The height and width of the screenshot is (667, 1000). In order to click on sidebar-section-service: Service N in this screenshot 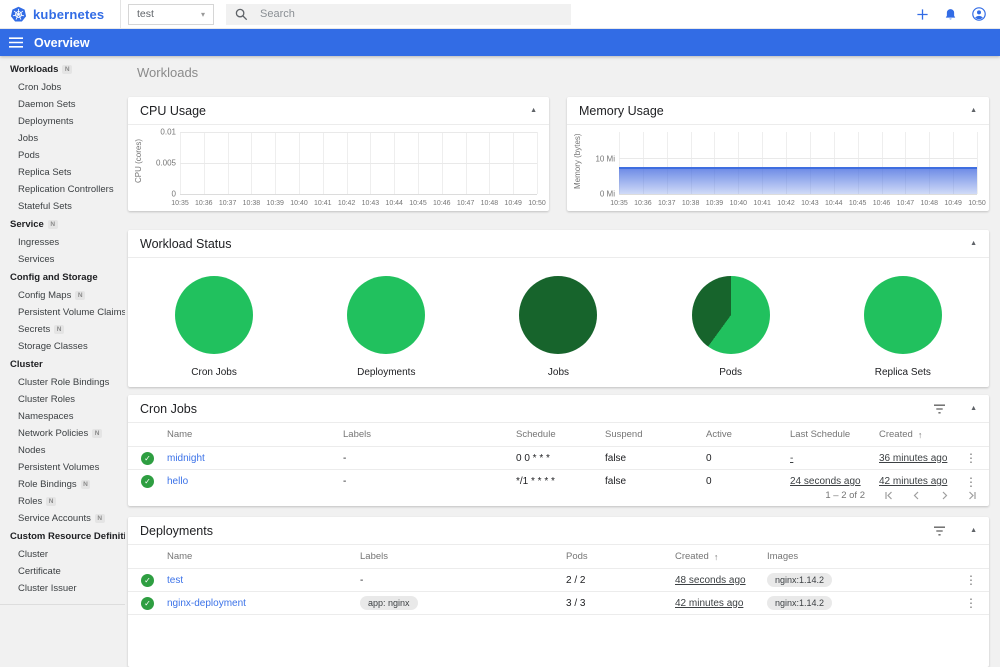, I will do `click(62, 224)`.